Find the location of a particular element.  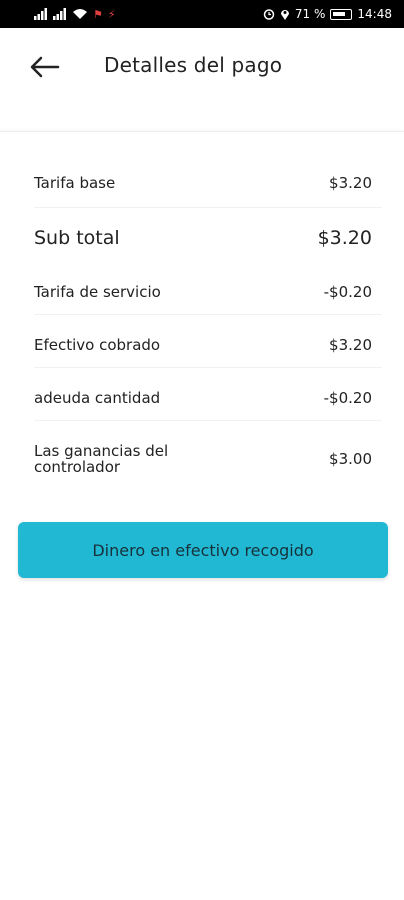

status-left: ⚑ ⚡ is located at coordinates (75, 14).